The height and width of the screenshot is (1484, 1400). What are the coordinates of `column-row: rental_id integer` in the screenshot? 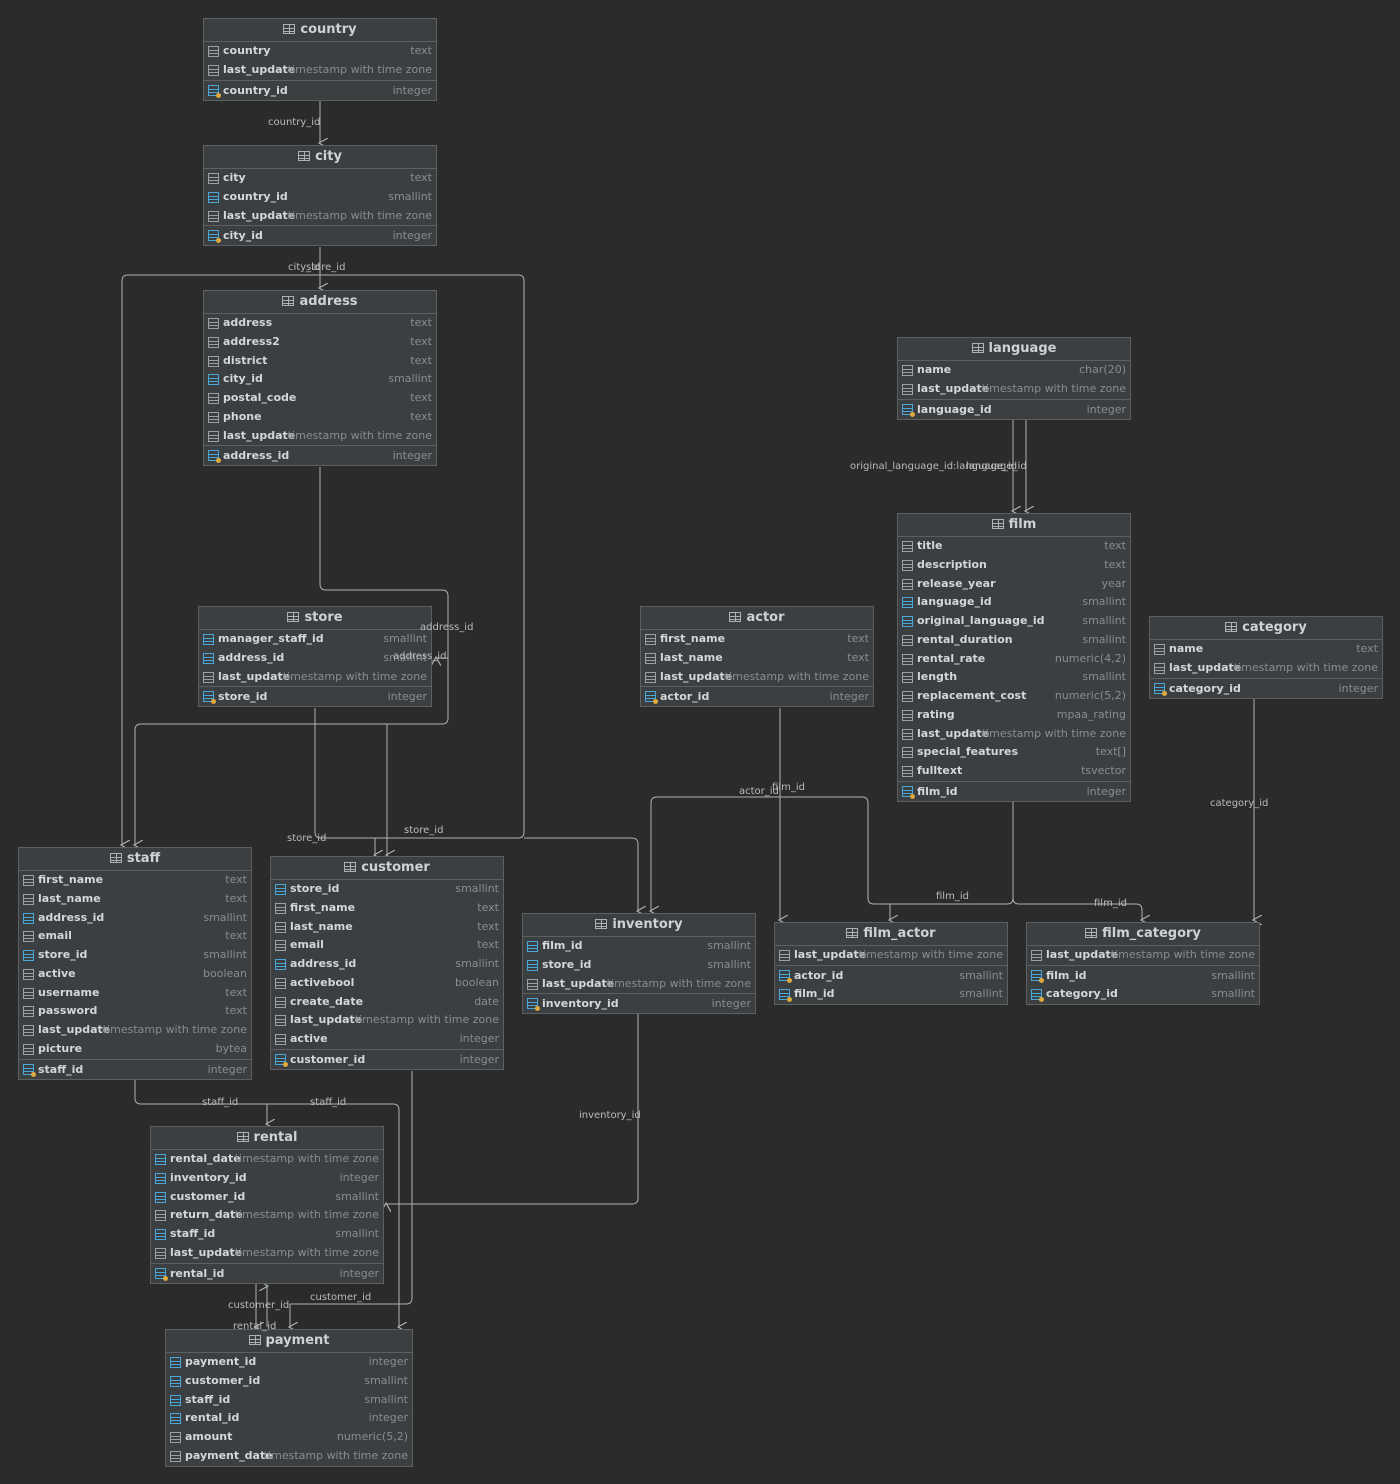 It's located at (289, 1418).